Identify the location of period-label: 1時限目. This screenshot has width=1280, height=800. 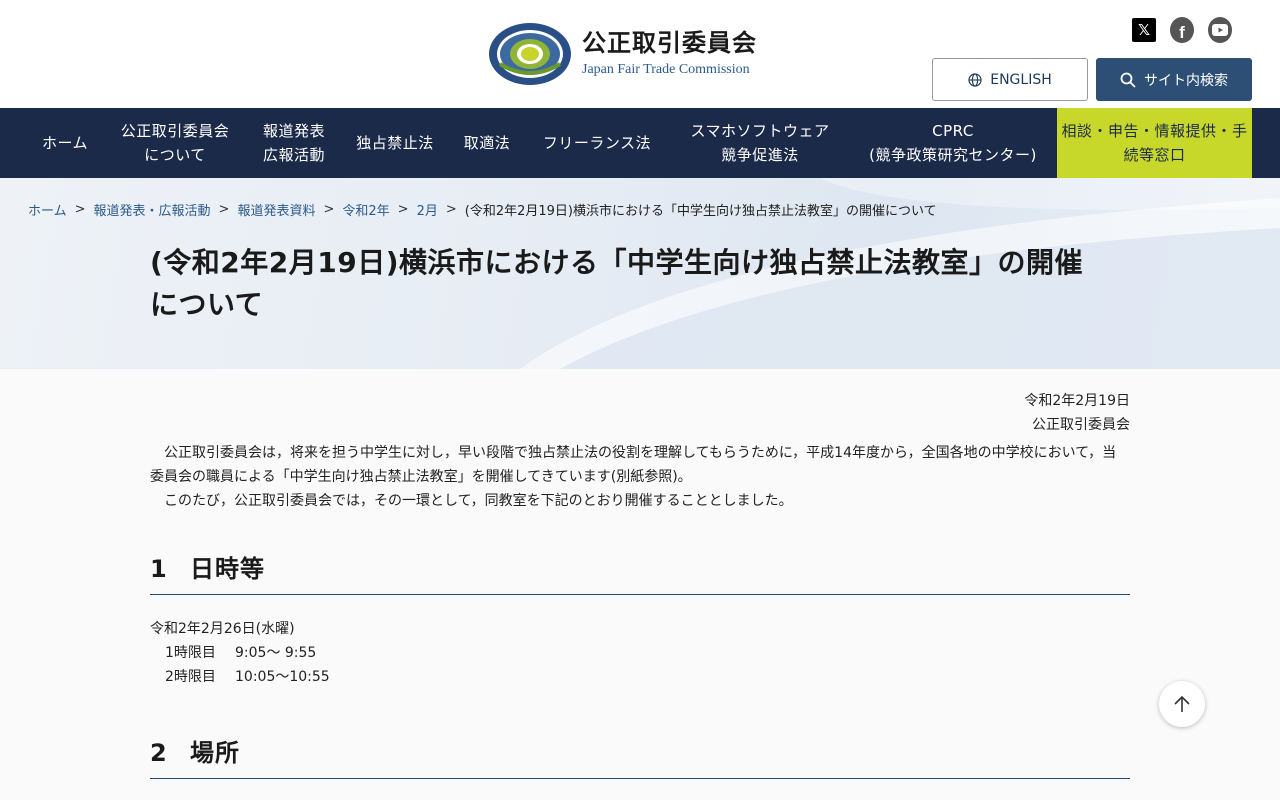
(190, 653).